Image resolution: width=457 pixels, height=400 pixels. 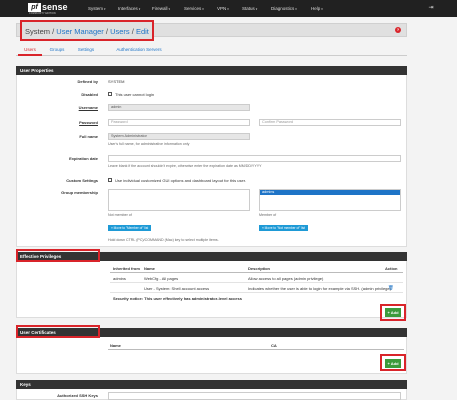 What do you see at coordinates (77, 395) in the screenshot?
I see `authorized-ssh-keys-label: Authorized SSH Keys` at bounding box center [77, 395].